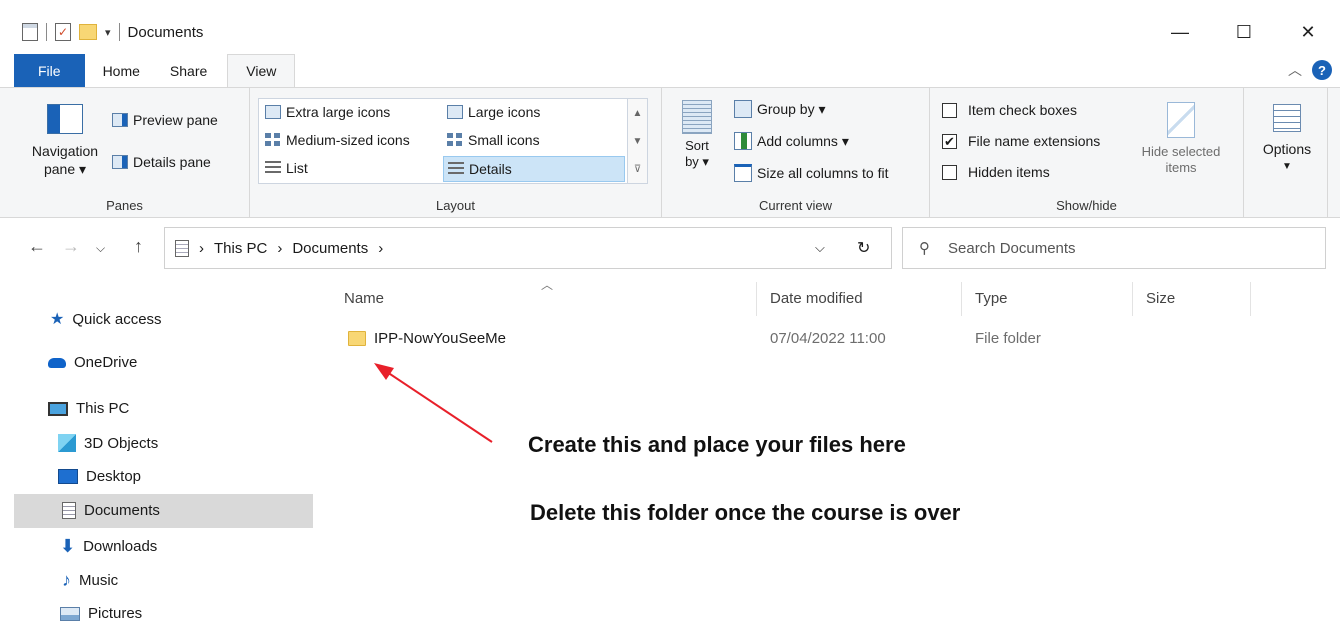 Image resolution: width=1340 pixels, height=639 pixels. Describe the element at coordinates (528, 248) in the screenshot. I see `address-bar: › This PC › Documents › ⌵ ↻` at that location.